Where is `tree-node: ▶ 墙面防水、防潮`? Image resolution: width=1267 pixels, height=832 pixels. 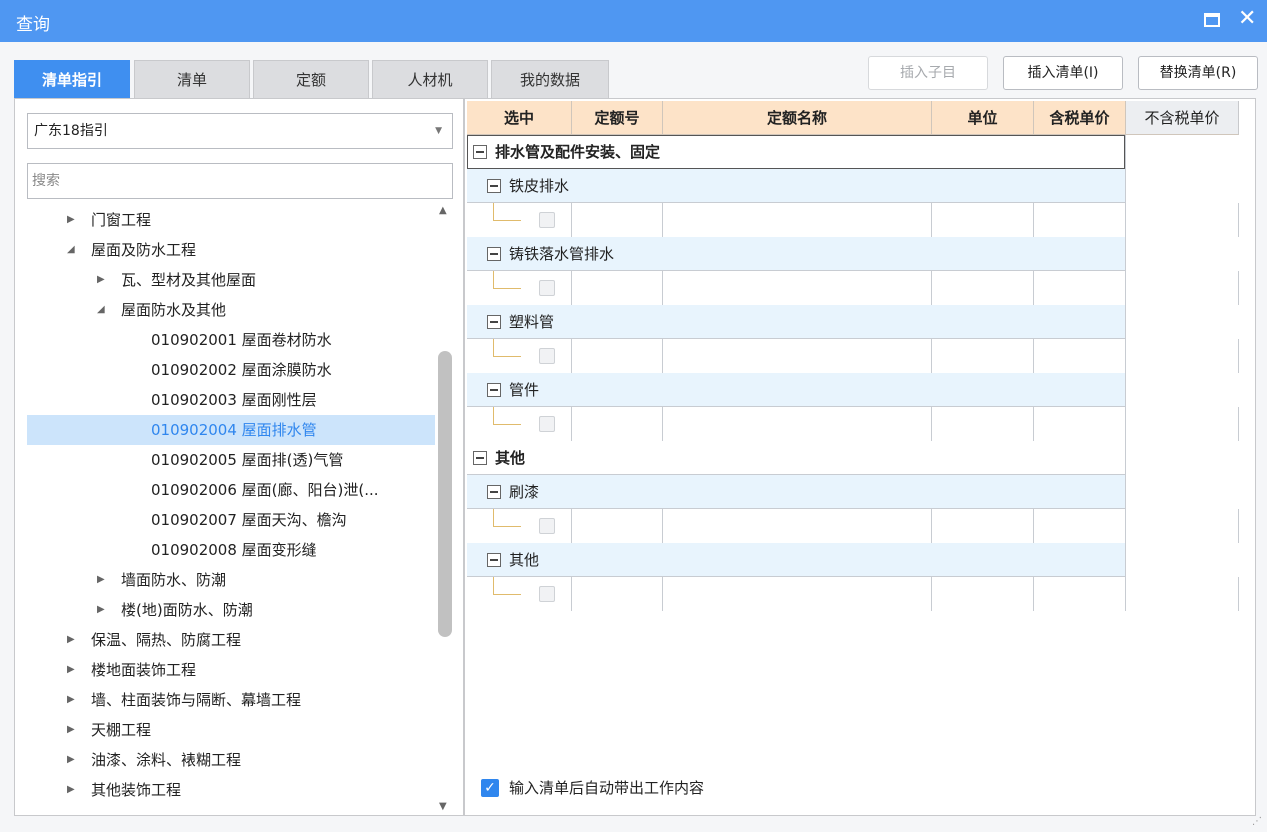
tree-node: ▶ 墙面防水、防潮 is located at coordinates (231, 580).